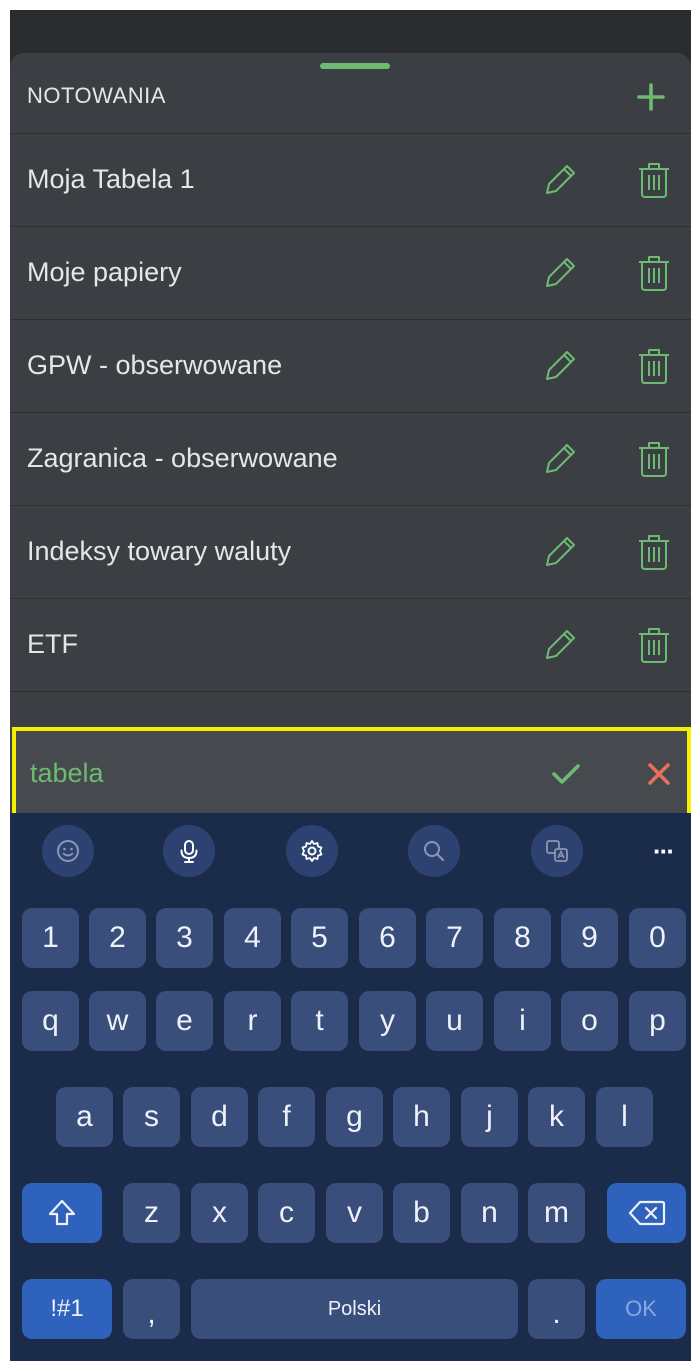 This screenshot has width=691, height=1361. What do you see at coordinates (556, 1213) in the screenshot?
I see `key-m: m` at bounding box center [556, 1213].